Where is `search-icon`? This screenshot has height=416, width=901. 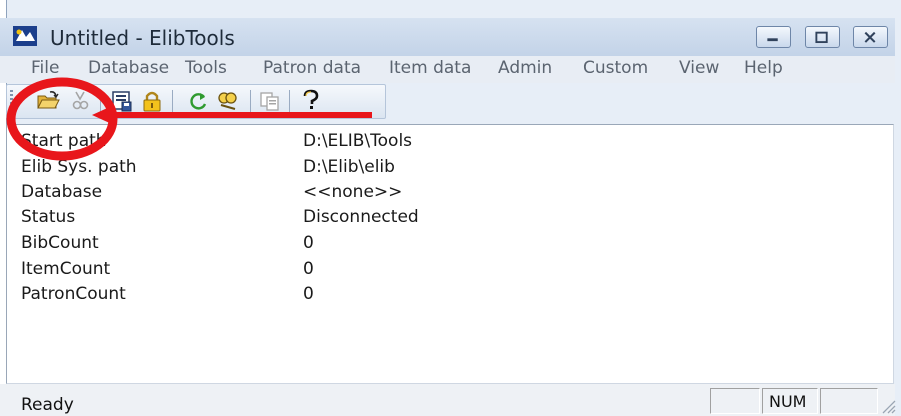 search-icon is located at coordinates (228, 101).